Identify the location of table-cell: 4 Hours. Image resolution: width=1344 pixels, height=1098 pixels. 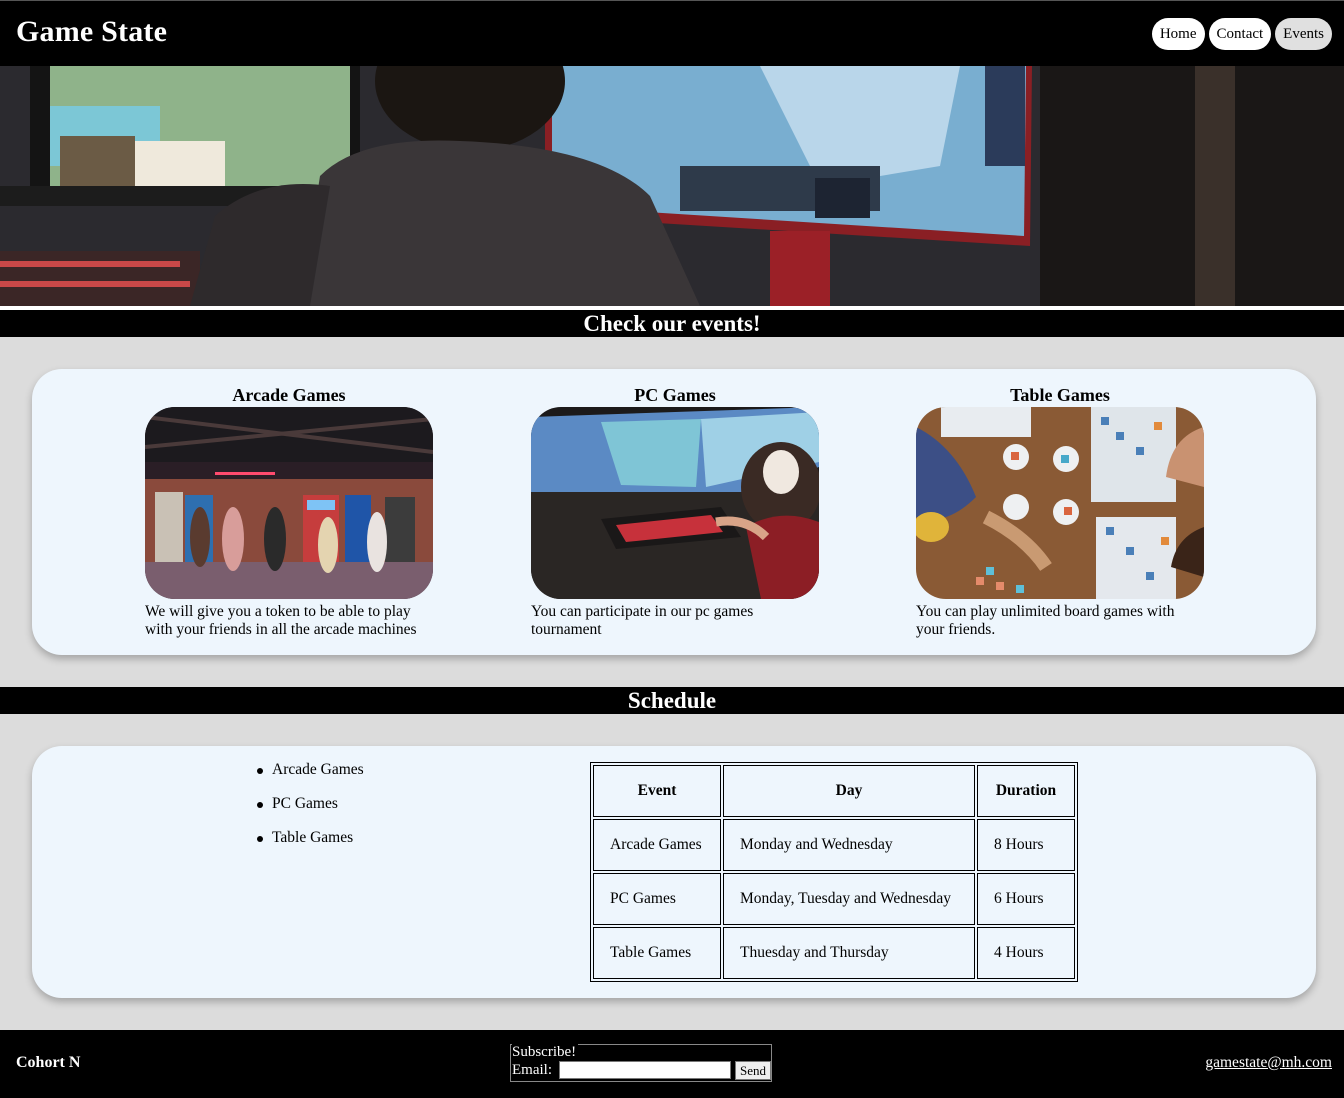
(1026, 953).